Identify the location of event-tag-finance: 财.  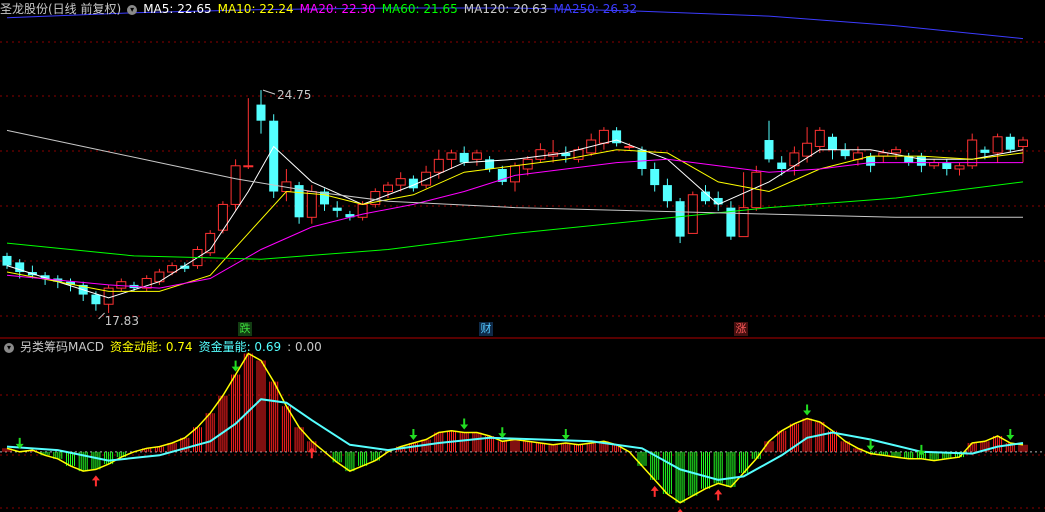
(486, 329).